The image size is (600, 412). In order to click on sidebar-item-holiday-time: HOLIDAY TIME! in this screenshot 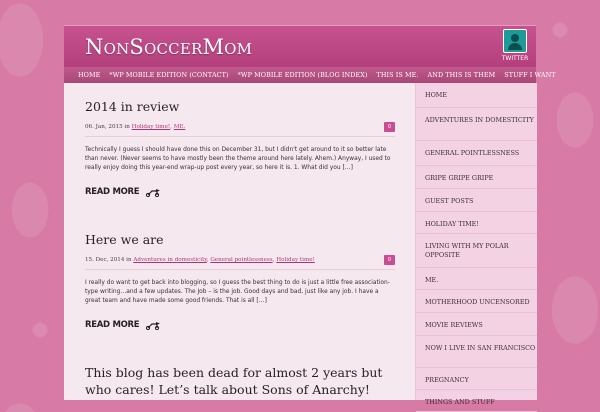, I will do `click(476, 223)`.